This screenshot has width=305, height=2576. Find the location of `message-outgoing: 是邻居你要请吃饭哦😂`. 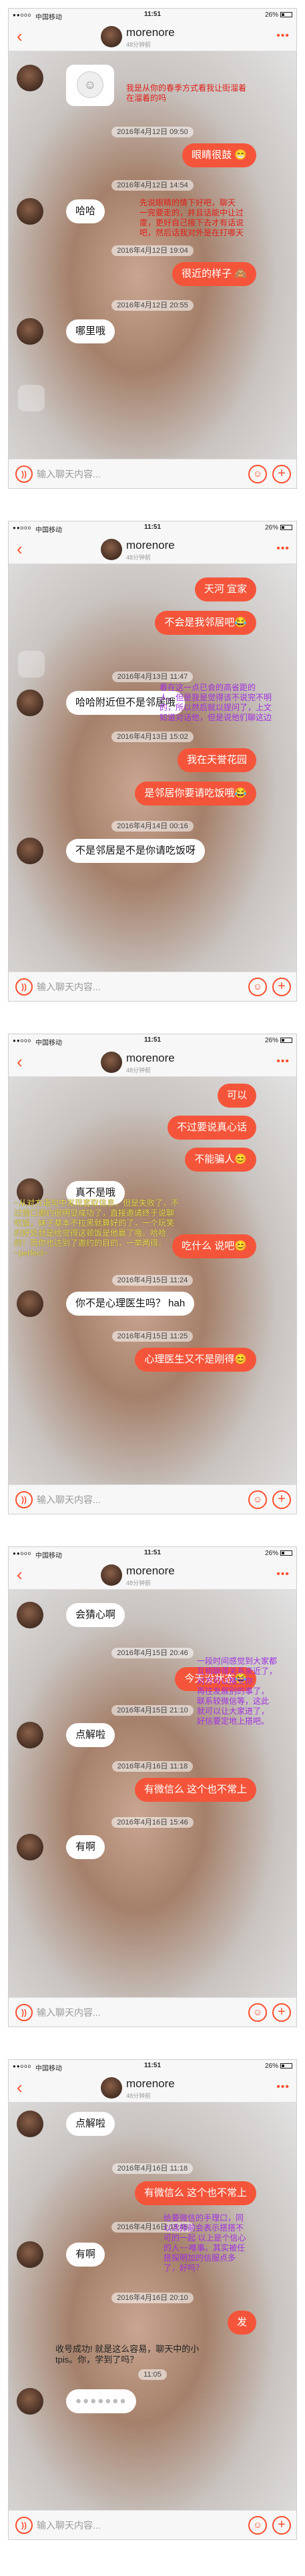

message-outgoing: 是邻居你要请吃饭哦😂 is located at coordinates (195, 794).